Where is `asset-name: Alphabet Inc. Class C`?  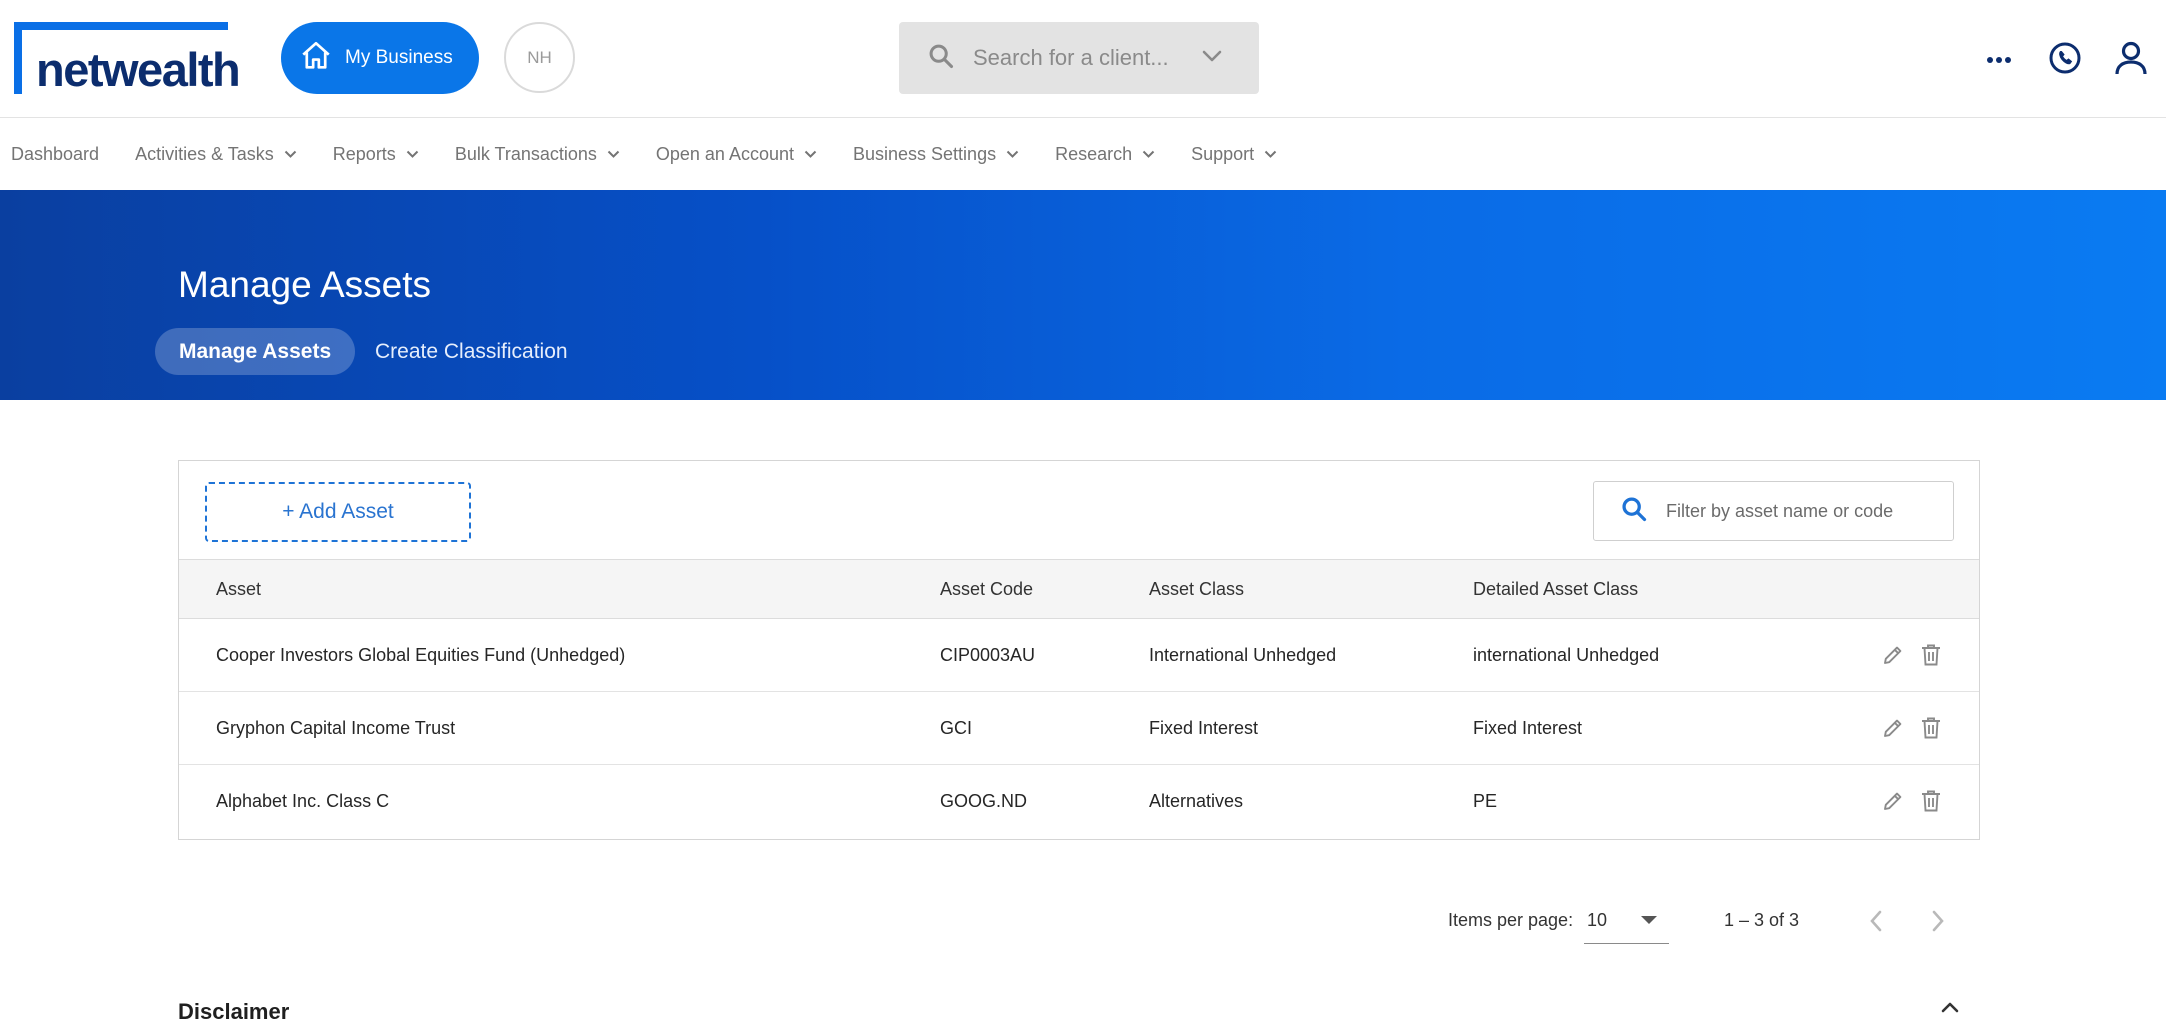
asset-name: Alphabet Inc. Class C is located at coordinates (303, 801).